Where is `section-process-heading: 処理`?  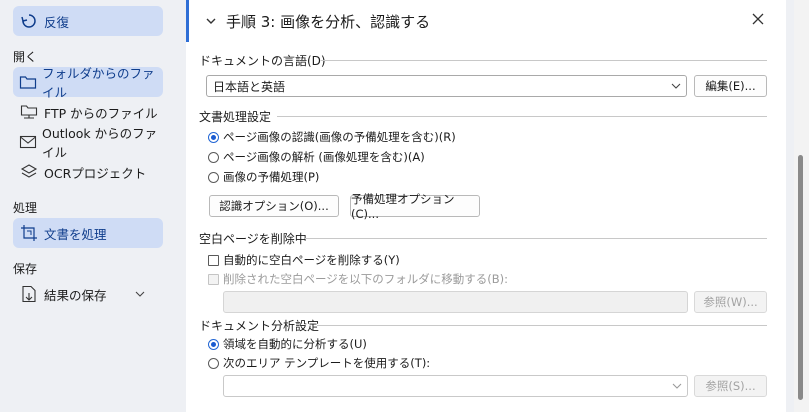 section-process-heading: 処理 is located at coordinates (25, 208).